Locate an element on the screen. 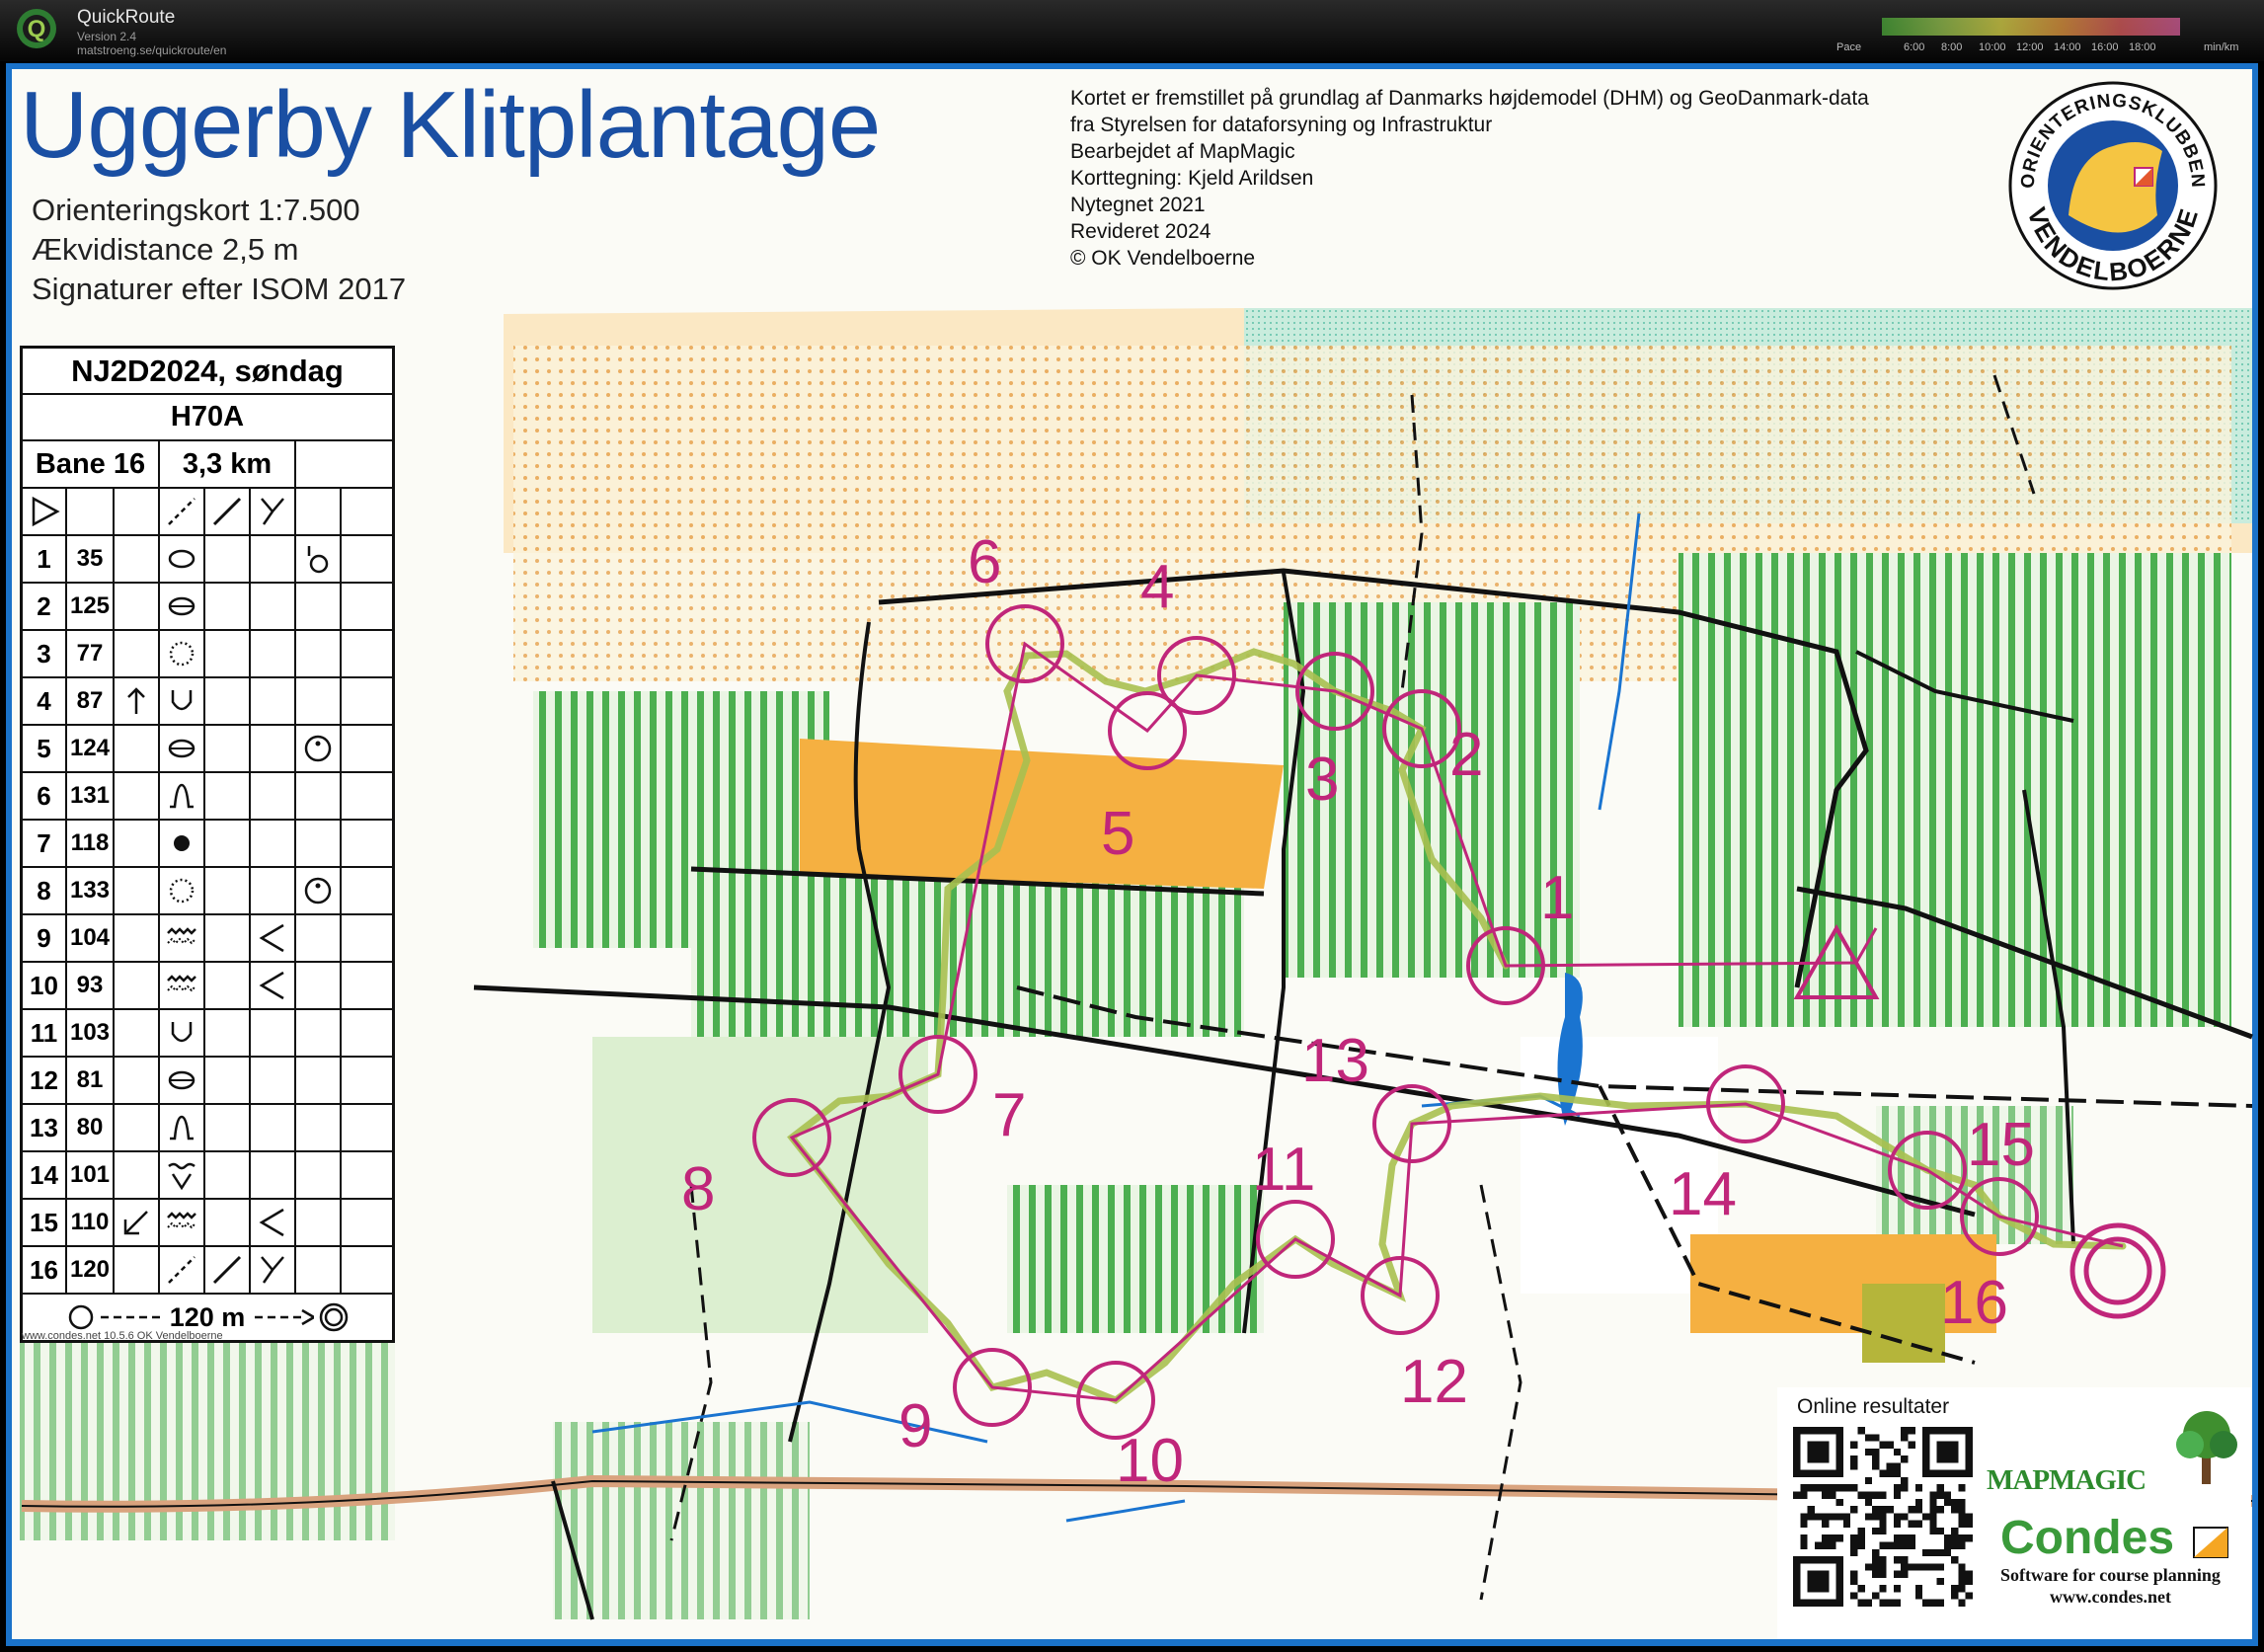 Image resolution: width=2264 pixels, height=1652 pixels. control-code: 133 is located at coordinates (91, 890).